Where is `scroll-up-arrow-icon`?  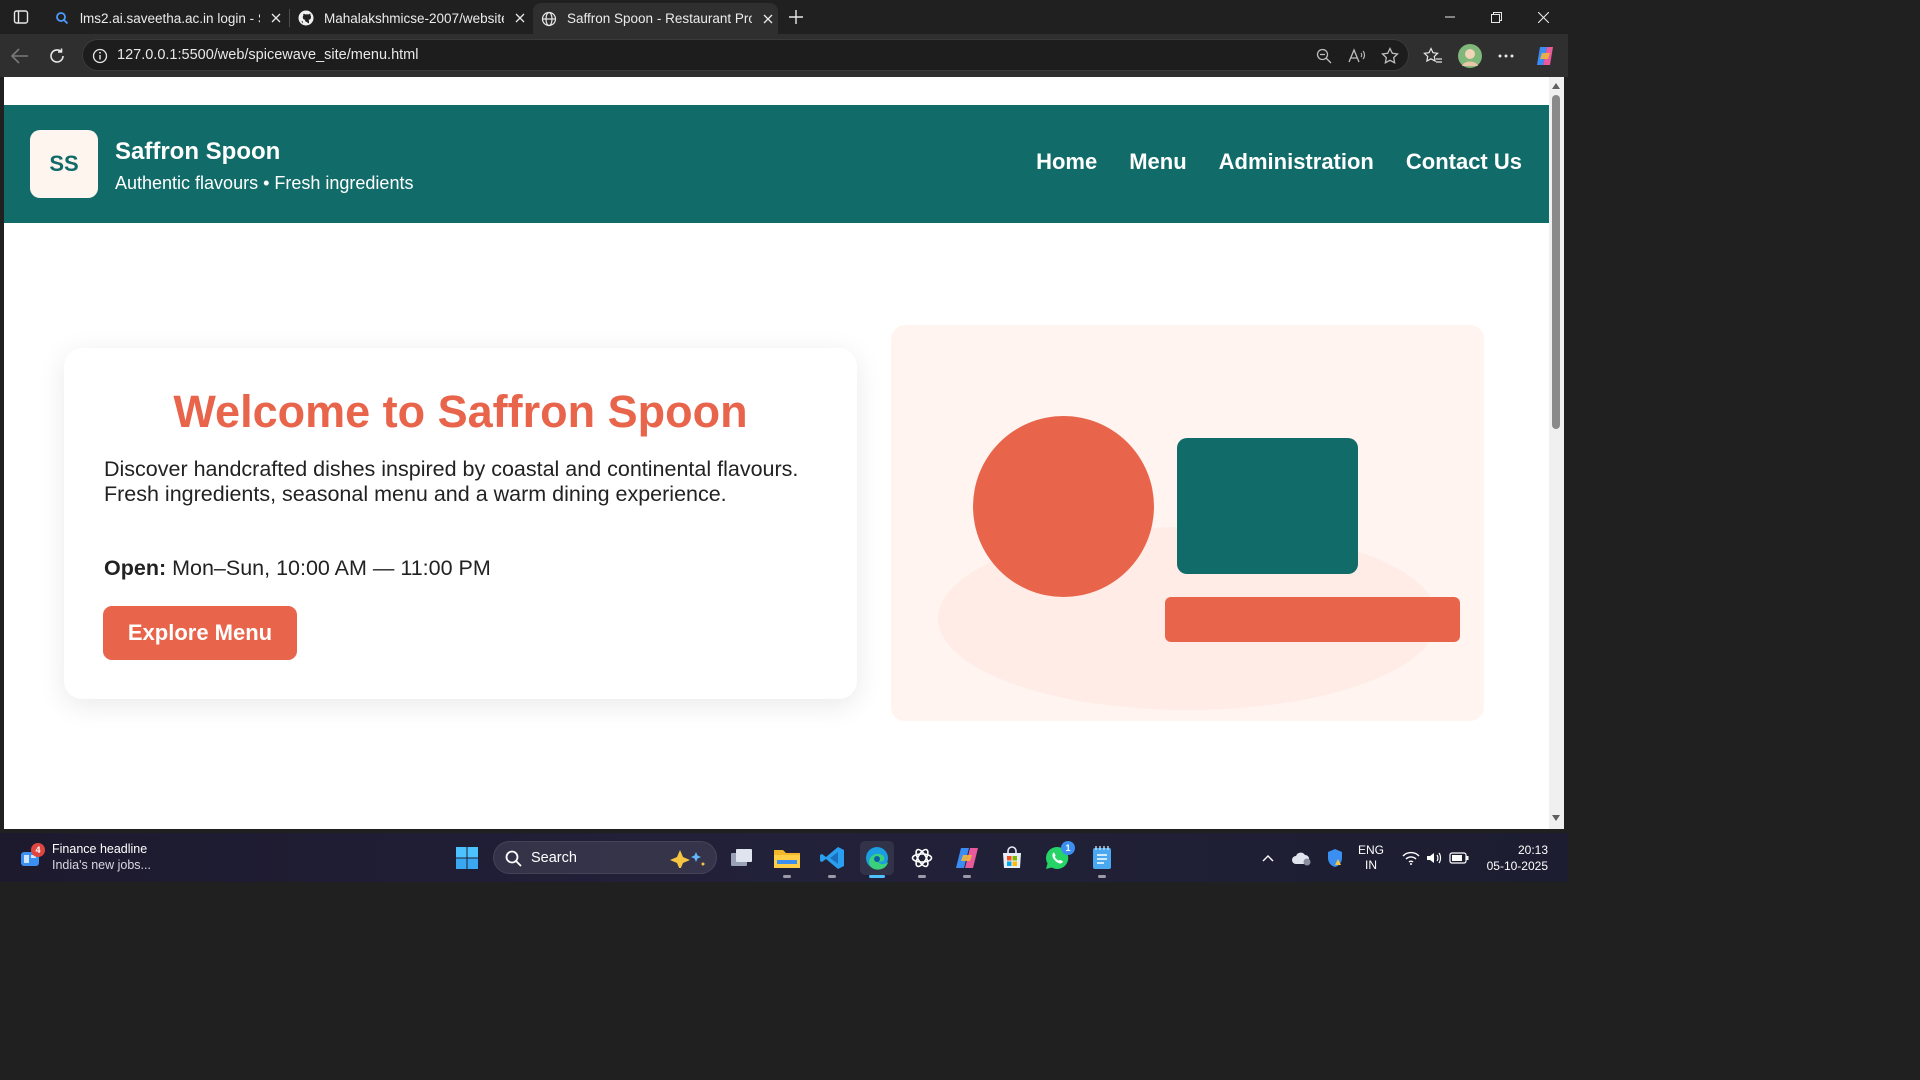 scroll-up-arrow-icon is located at coordinates (1556, 86).